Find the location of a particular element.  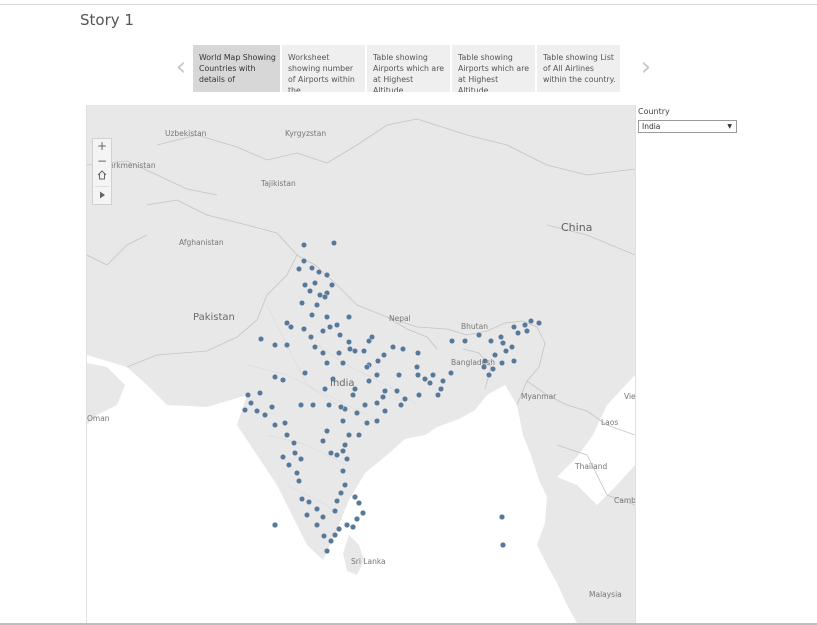

zoom-in-button: + is located at coordinates (102, 146).